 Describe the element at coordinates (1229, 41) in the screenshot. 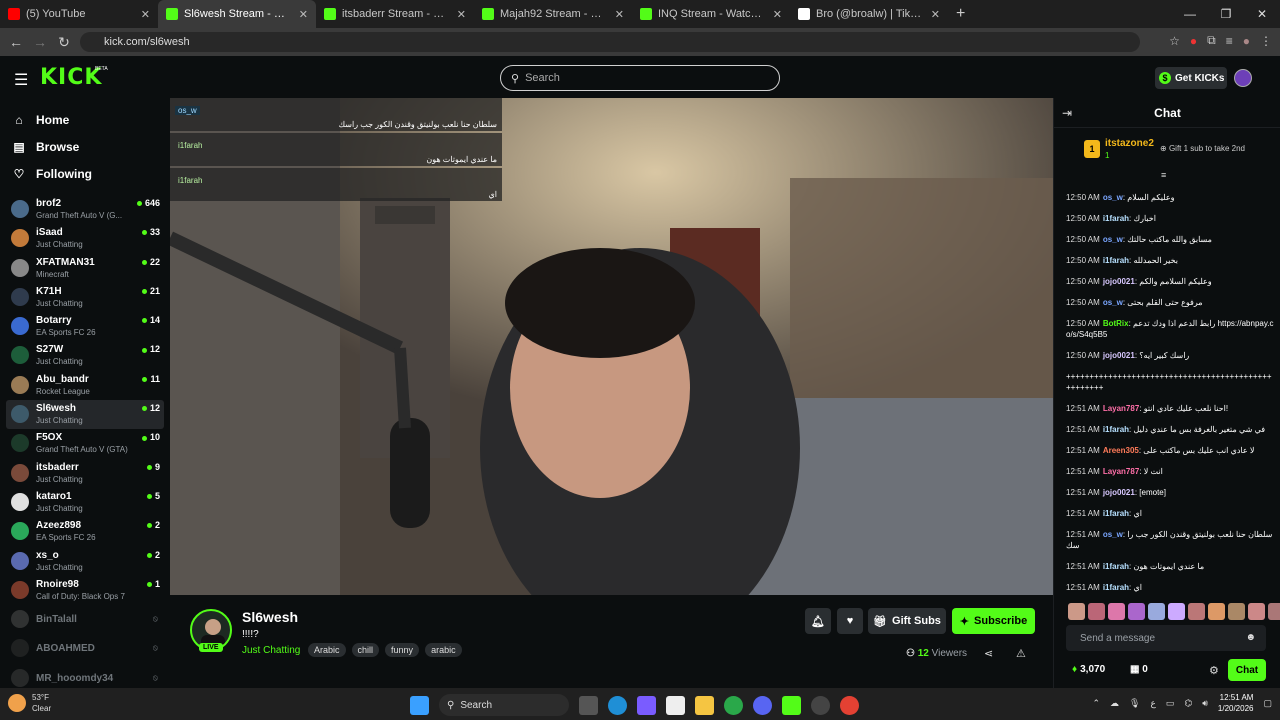

I see `menu-list-icon: ≡` at that location.